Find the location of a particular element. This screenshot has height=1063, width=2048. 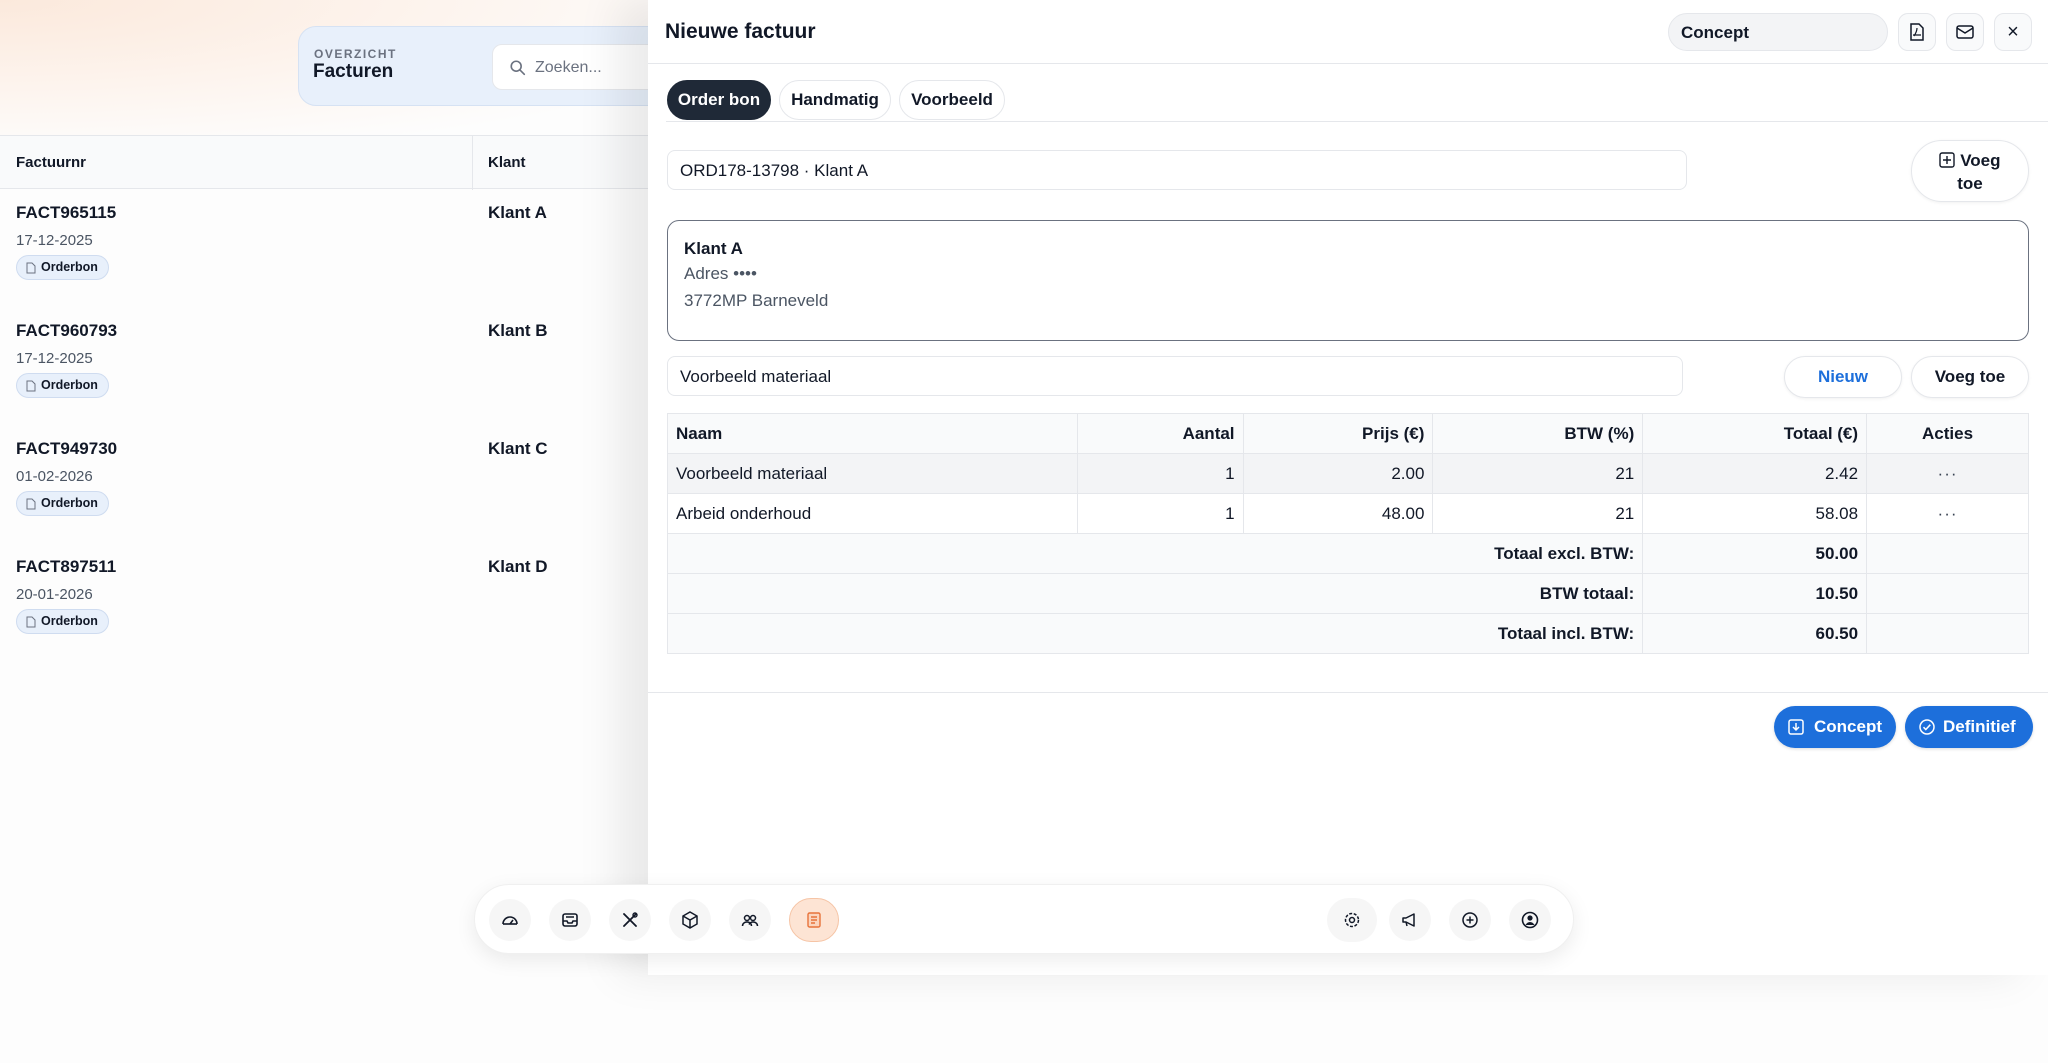

footer-divider is located at coordinates (1348, 692).